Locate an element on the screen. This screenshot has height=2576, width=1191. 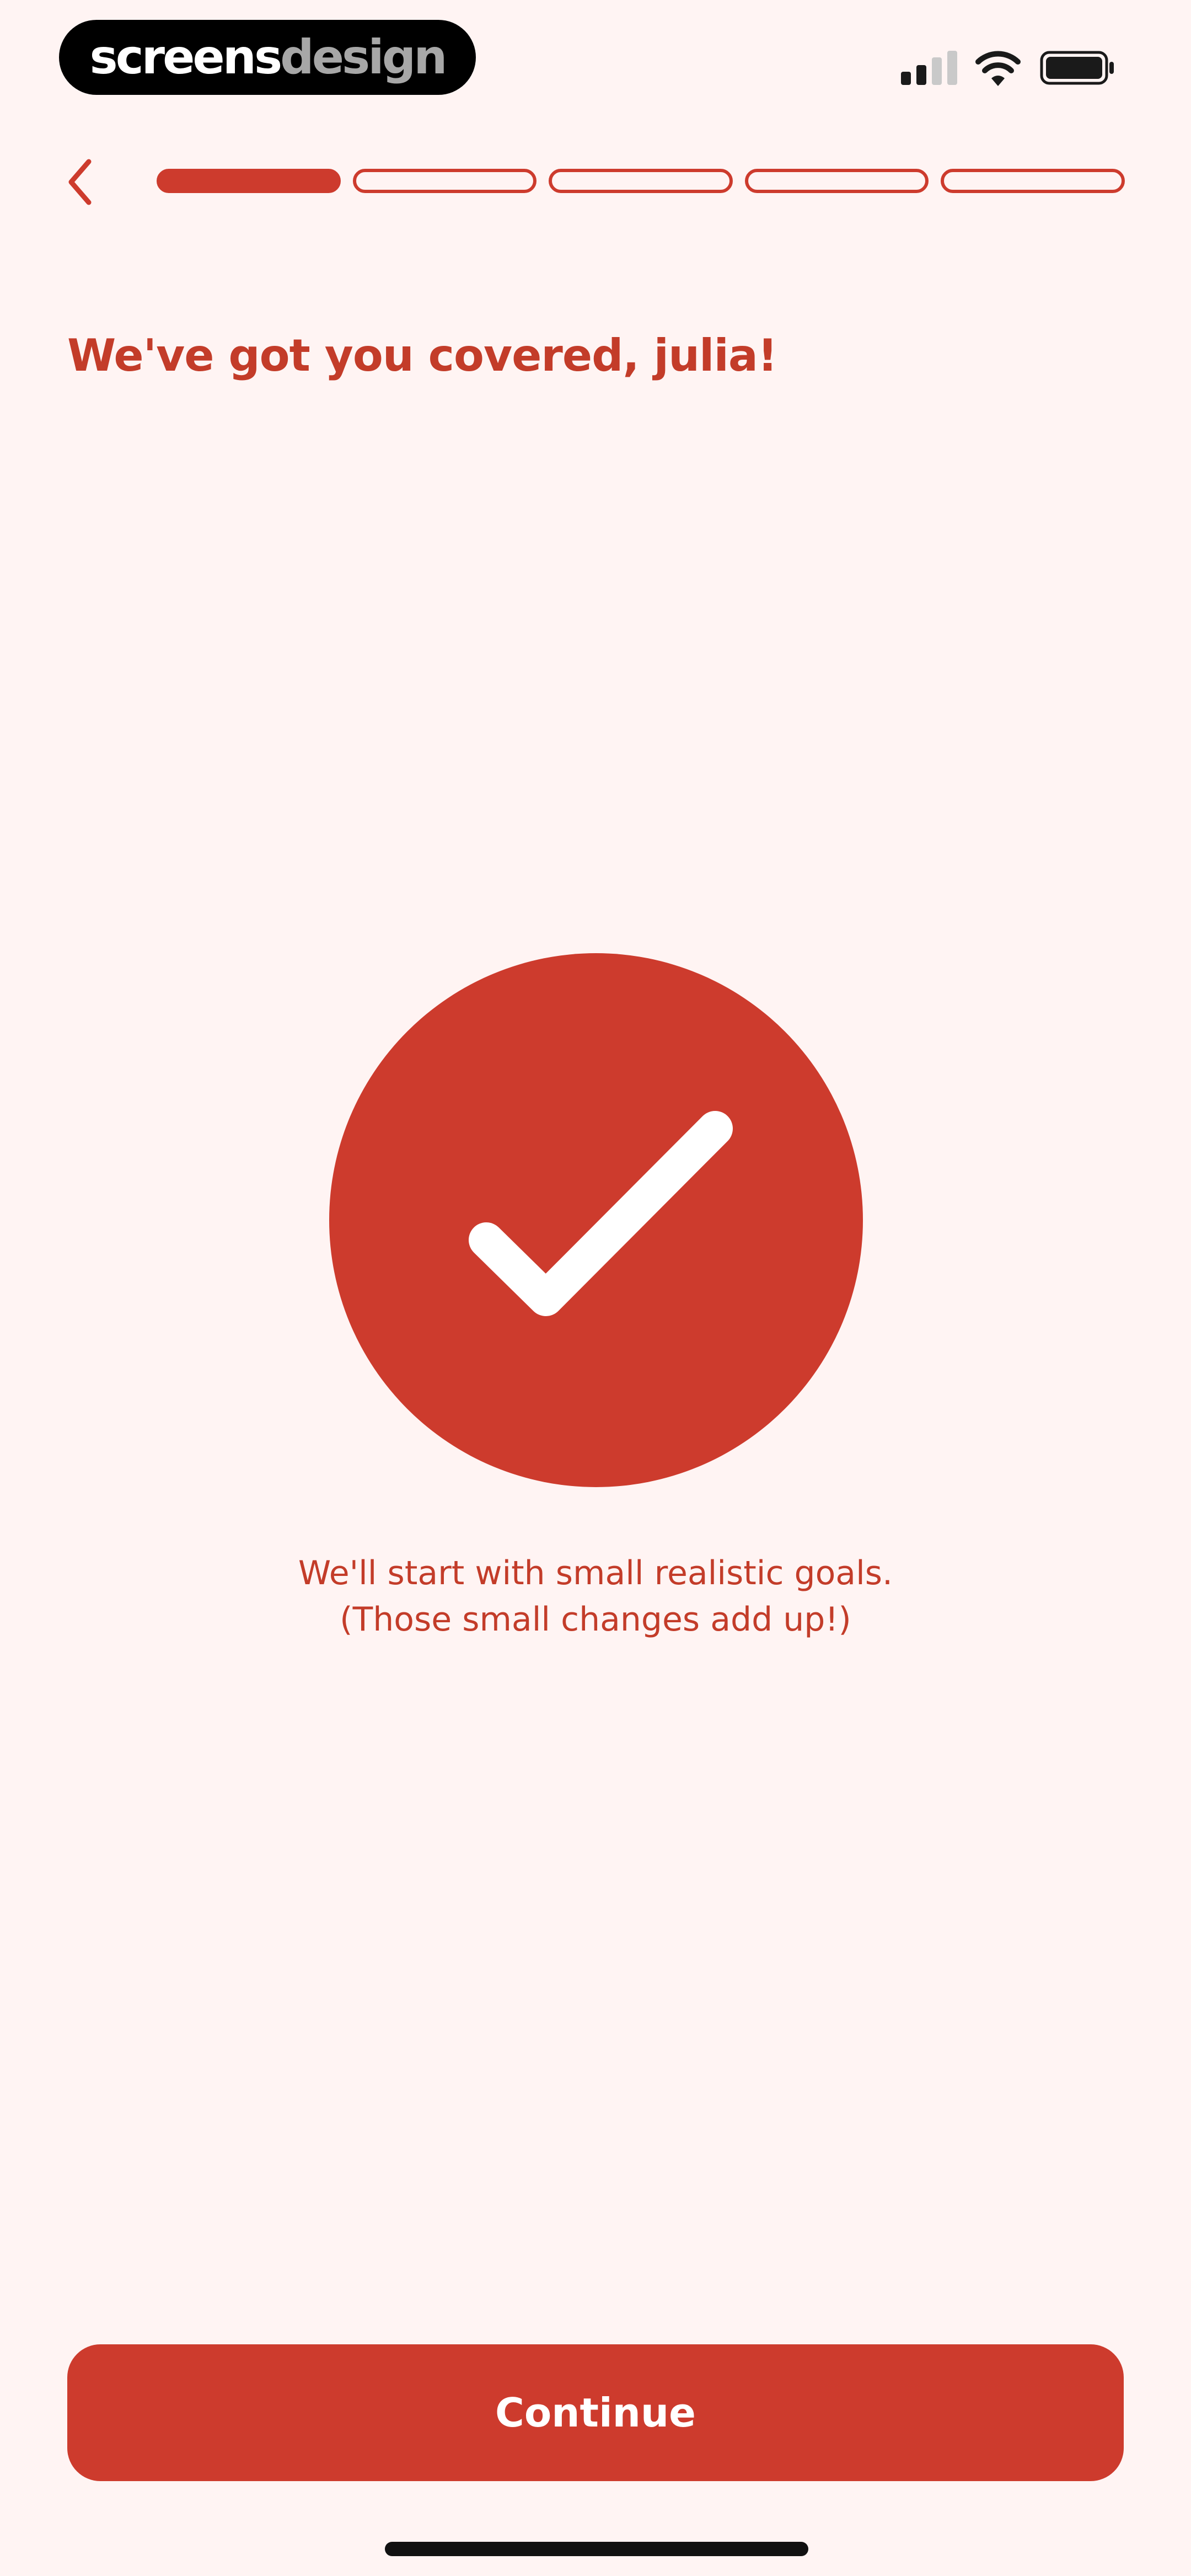
back-button is located at coordinates (80, 182).